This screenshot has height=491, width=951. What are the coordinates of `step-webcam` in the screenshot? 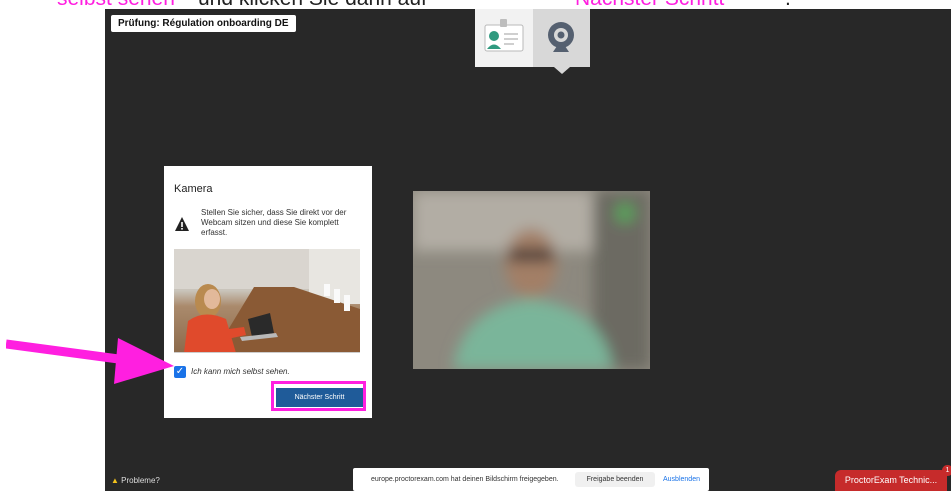 It's located at (561, 38).